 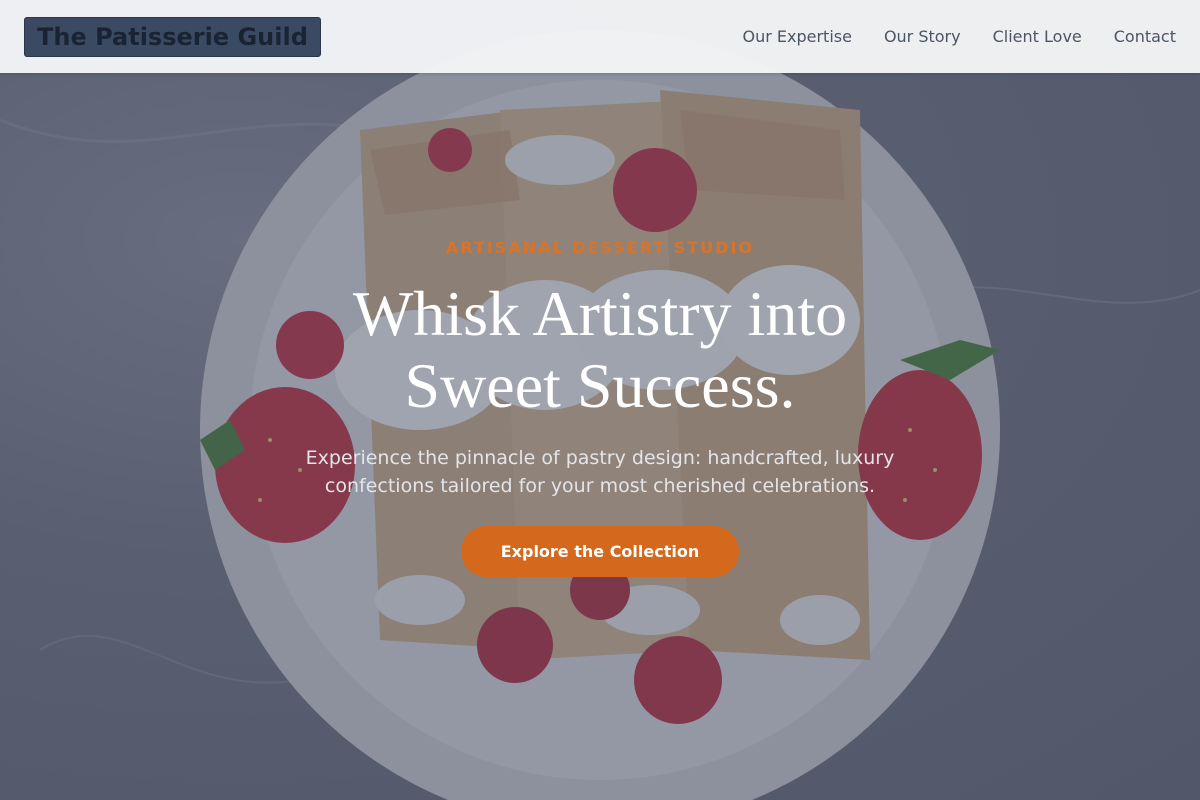 What do you see at coordinates (600, 551) in the screenshot?
I see `explore-collection-button: Explore the Collection` at bounding box center [600, 551].